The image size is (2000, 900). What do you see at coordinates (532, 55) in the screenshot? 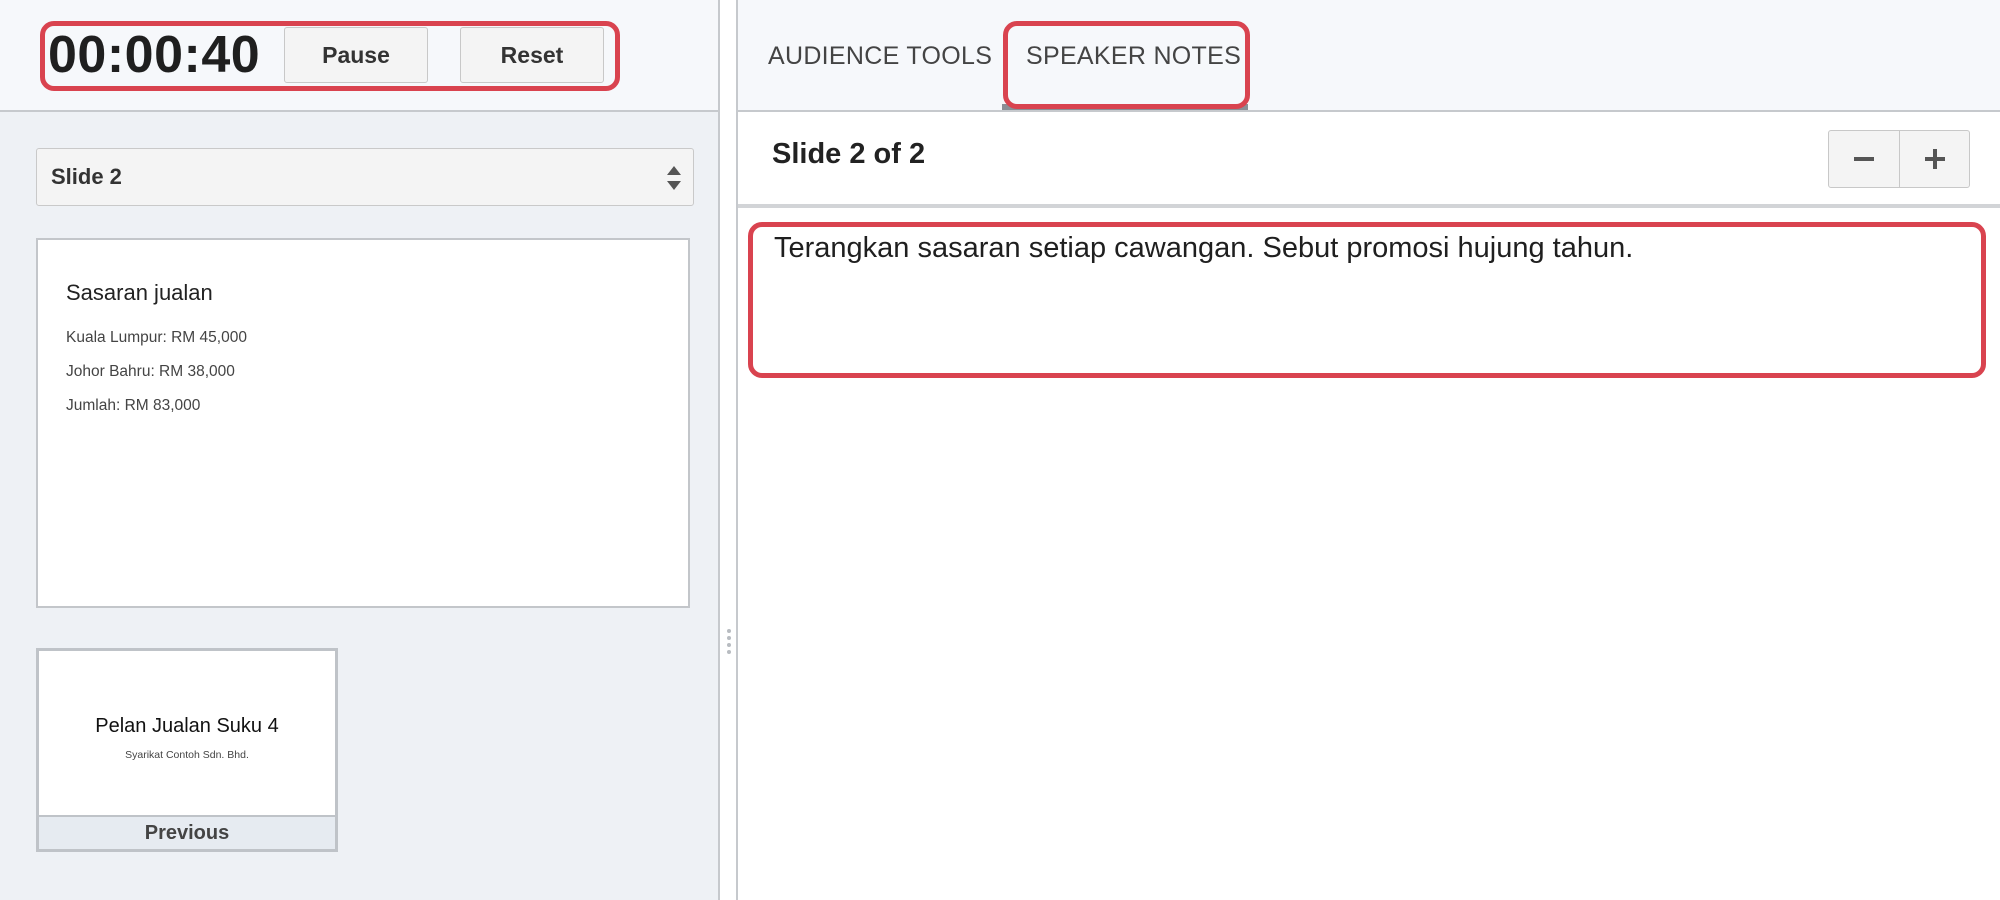
I see `reset-button: Reset` at bounding box center [532, 55].